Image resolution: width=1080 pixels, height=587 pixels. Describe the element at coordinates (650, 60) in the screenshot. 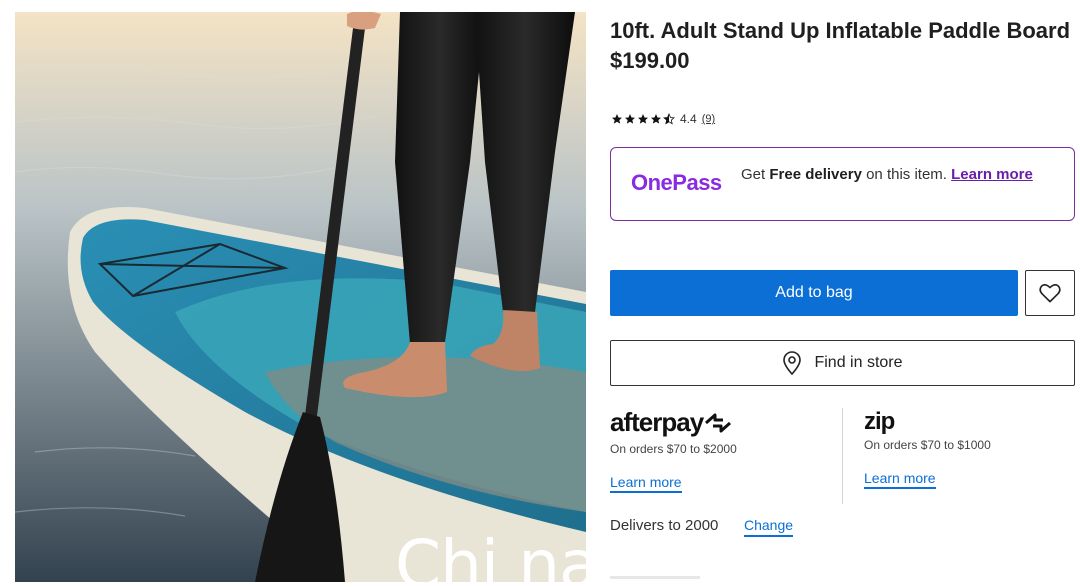

I see `product-price: $199.00` at that location.